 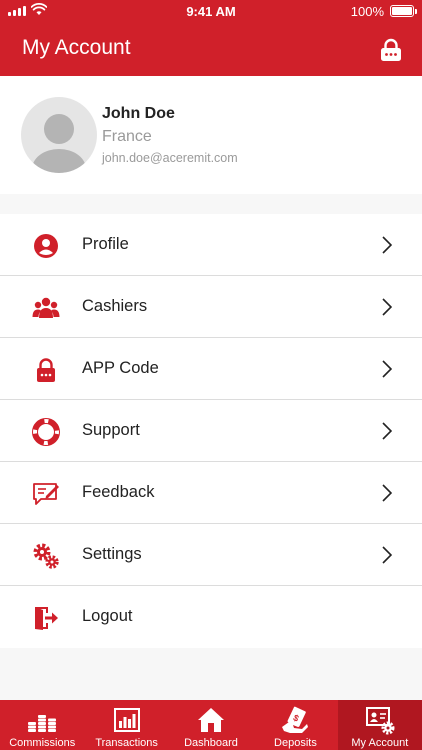 What do you see at coordinates (295, 719) in the screenshot?
I see `deposit-icon: $` at bounding box center [295, 719].